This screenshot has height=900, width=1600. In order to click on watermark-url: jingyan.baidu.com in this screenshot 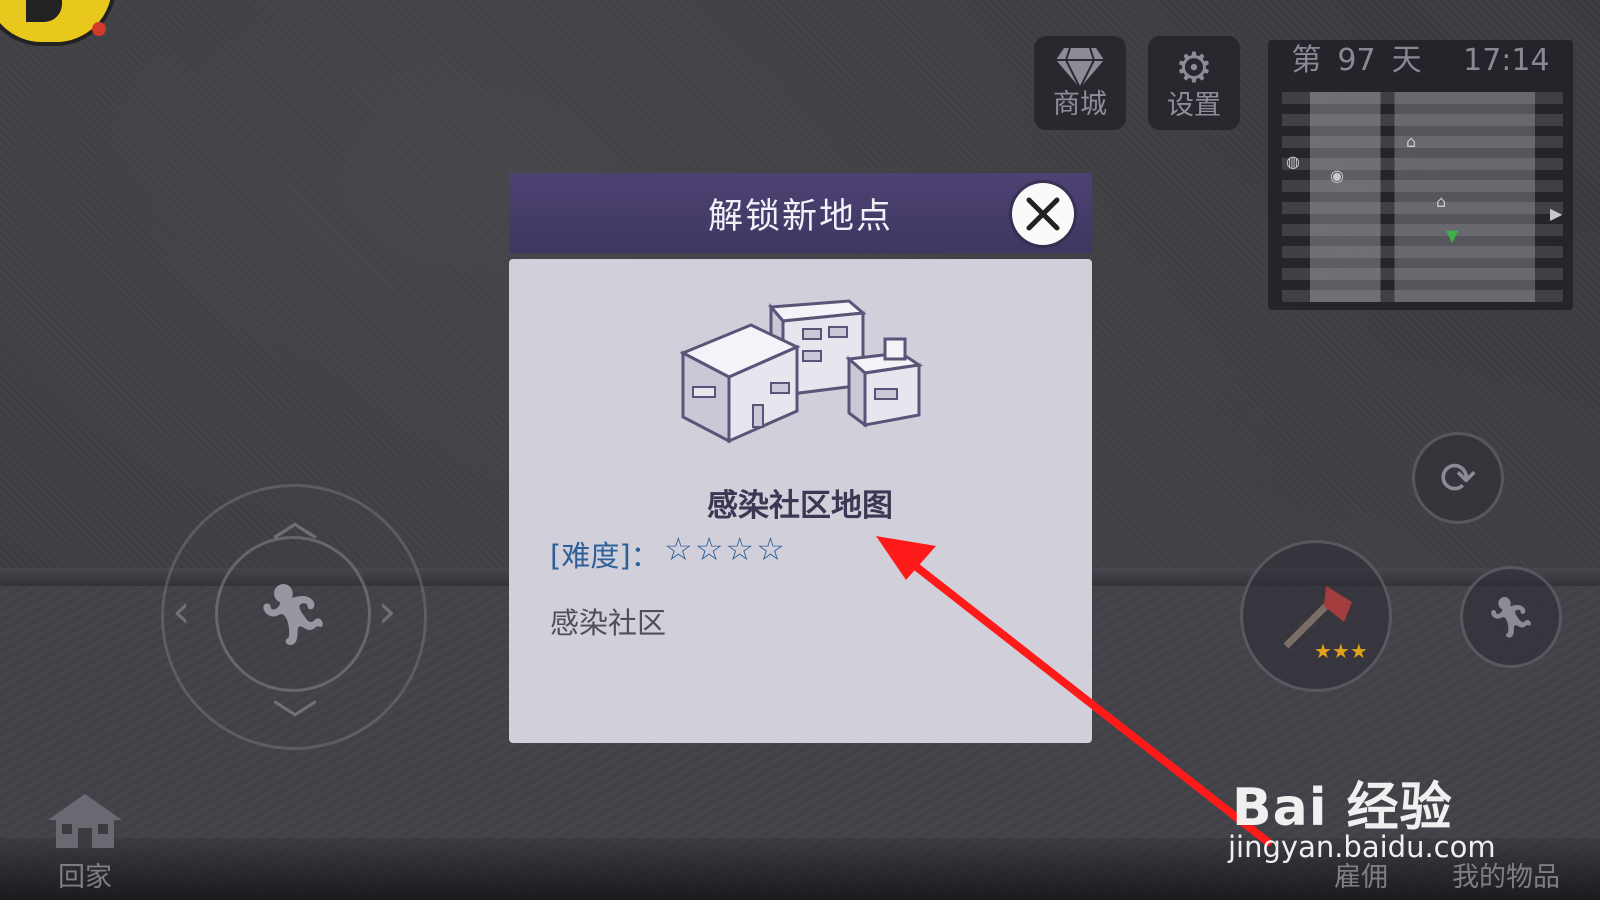, I will do `click(1362, 847)`.